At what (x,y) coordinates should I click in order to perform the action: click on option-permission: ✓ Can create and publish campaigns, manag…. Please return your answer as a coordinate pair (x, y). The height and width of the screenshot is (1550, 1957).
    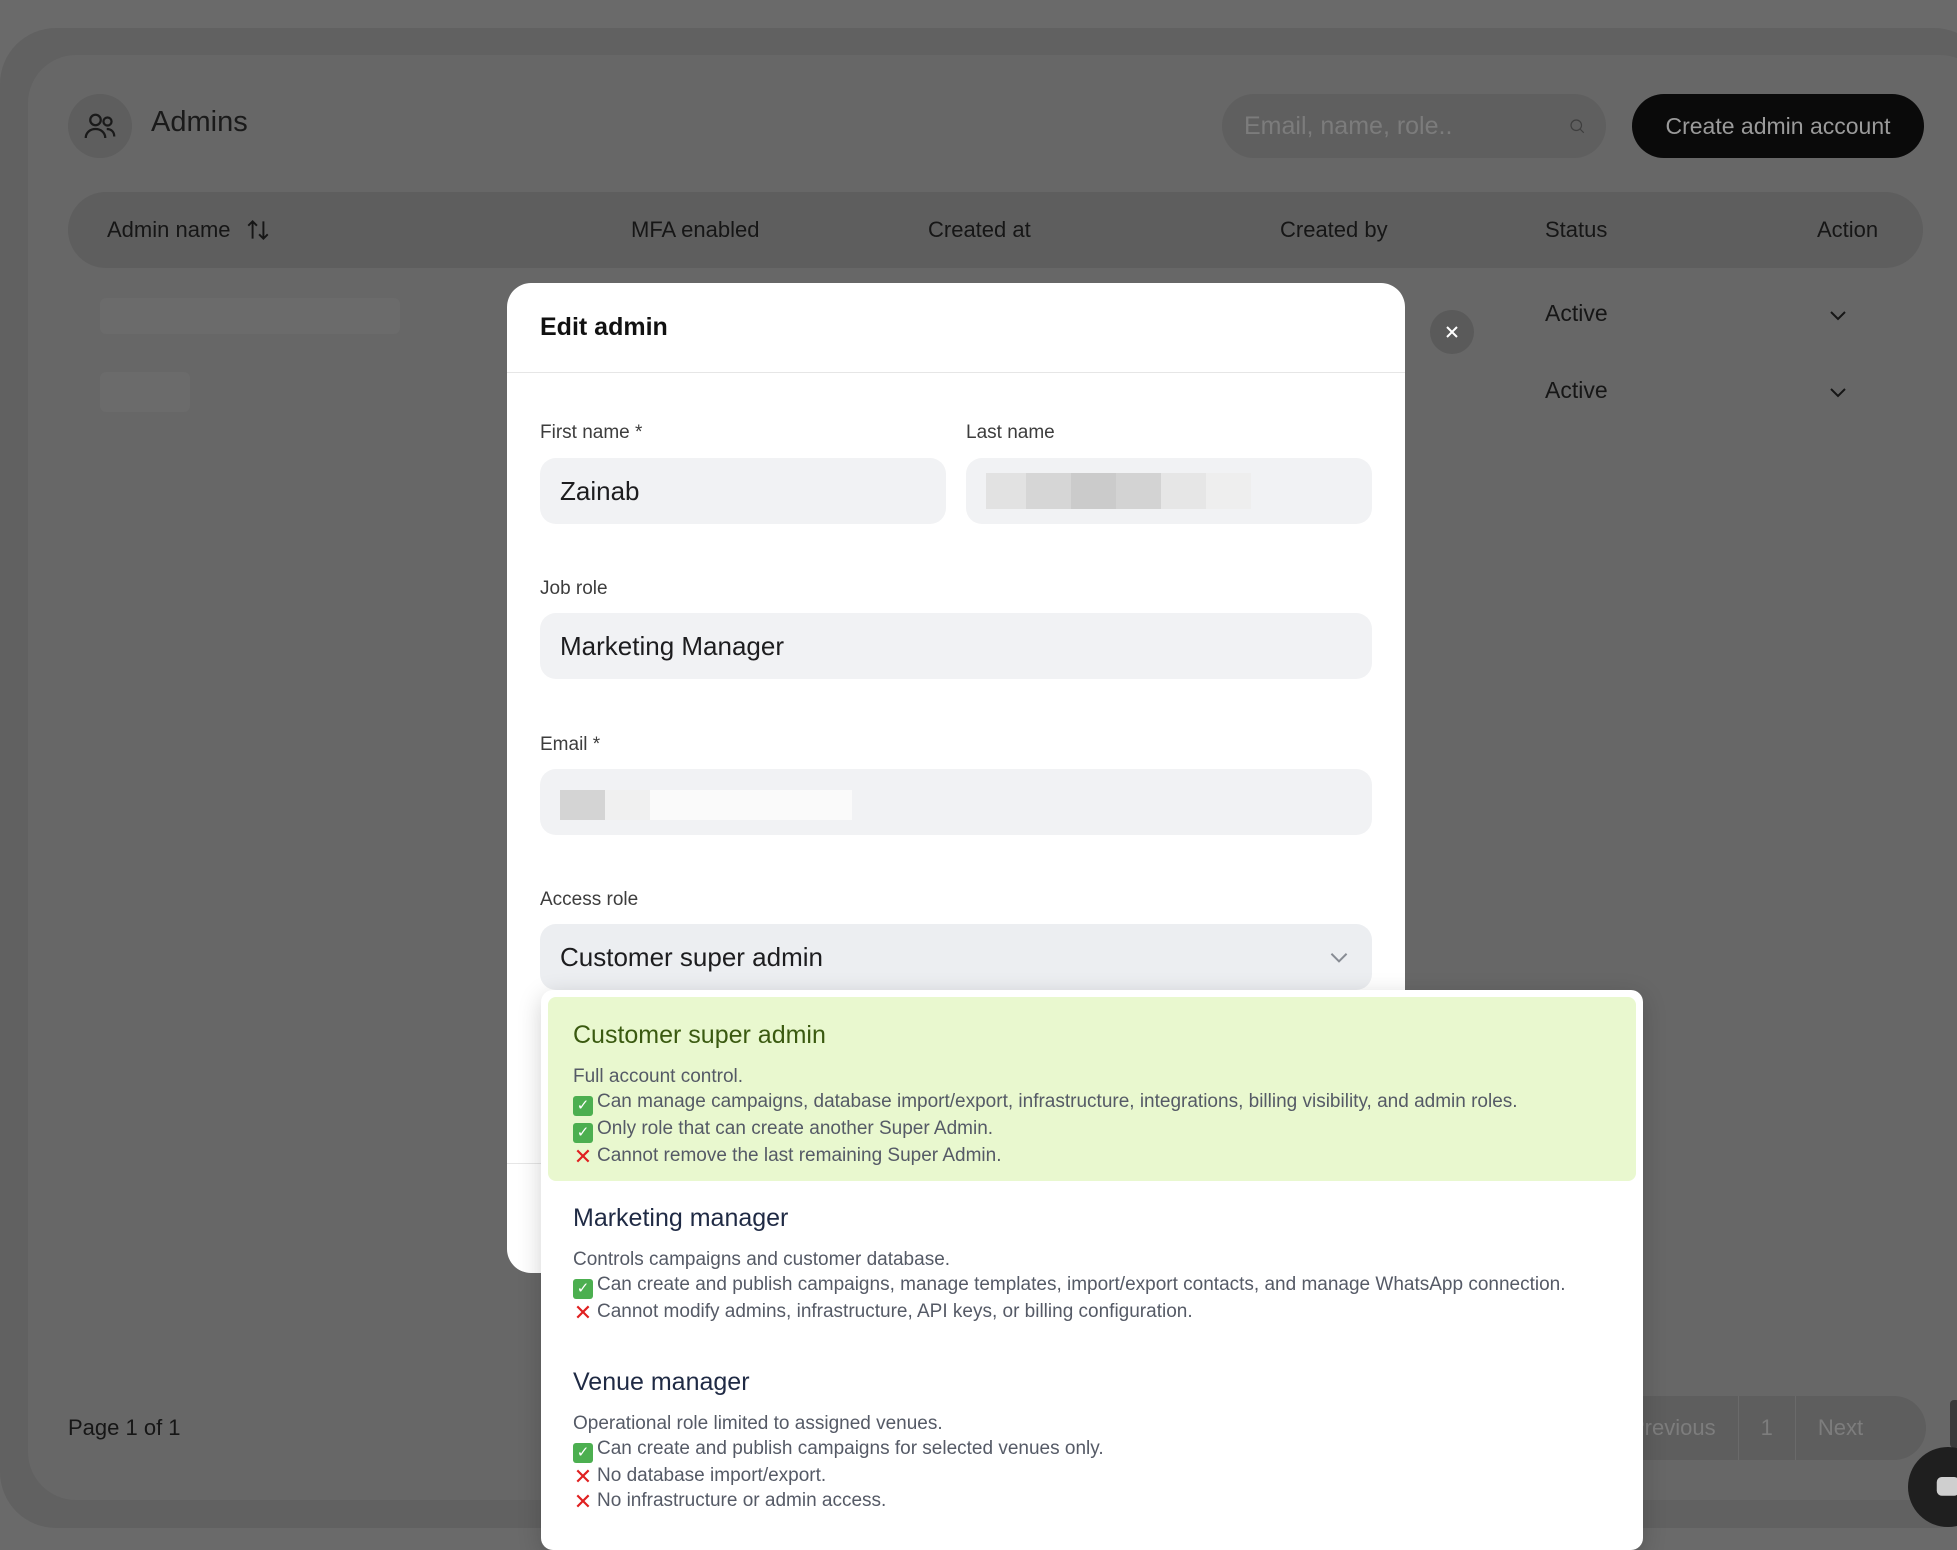
    Looking at the image, I should click on (1092, 1285).